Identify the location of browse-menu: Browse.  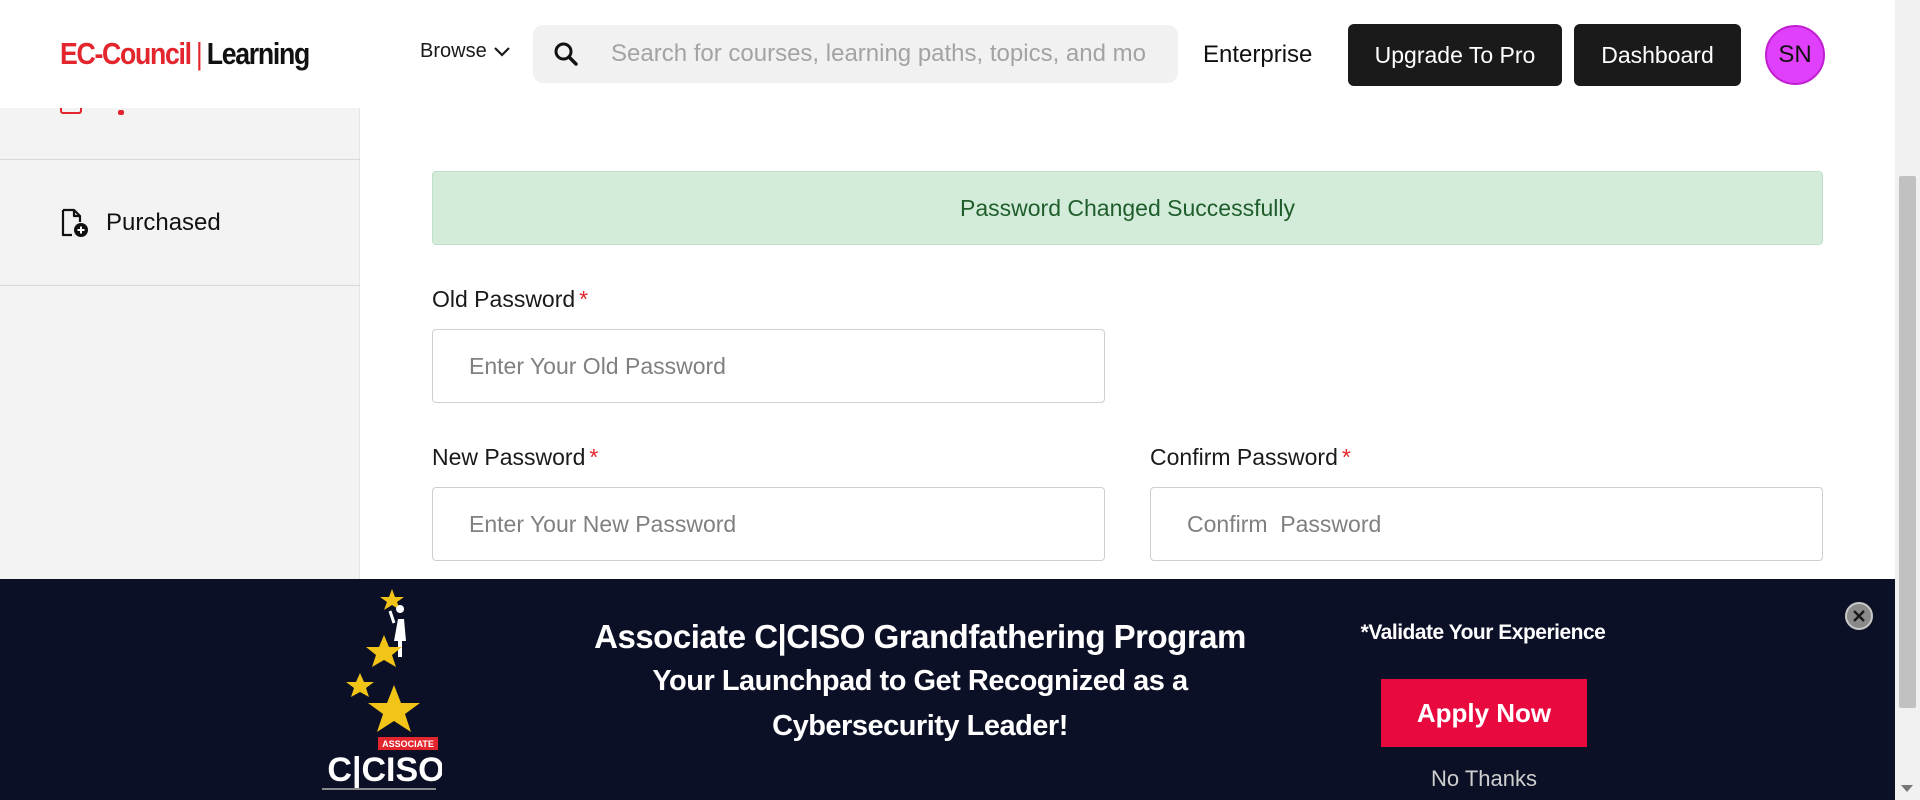
(465, 51).